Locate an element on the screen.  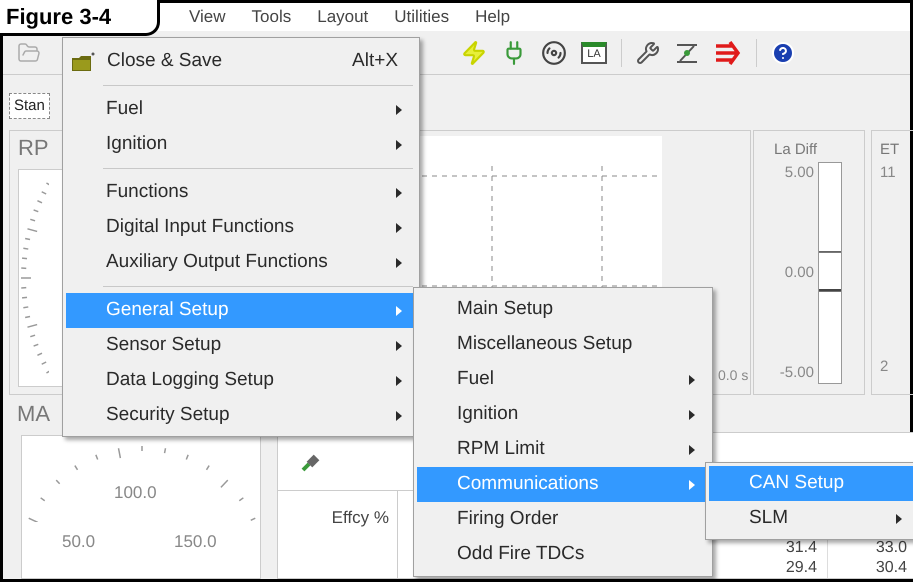
menu-bar-item: Utilities is located at coordinates (422, 17).